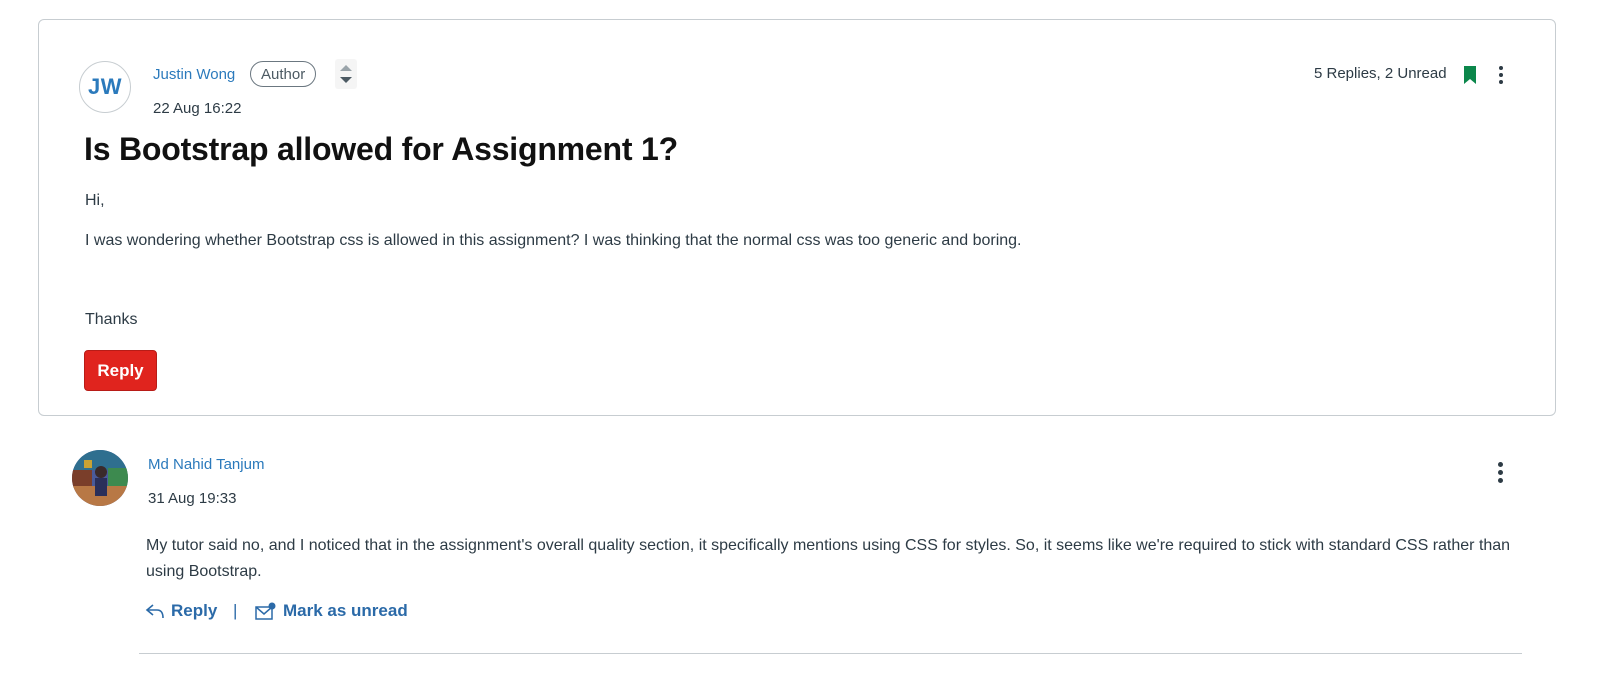 The image size is (1597, 685). I want to click on topic-body-greeting: Hi,, so click(95, 200).